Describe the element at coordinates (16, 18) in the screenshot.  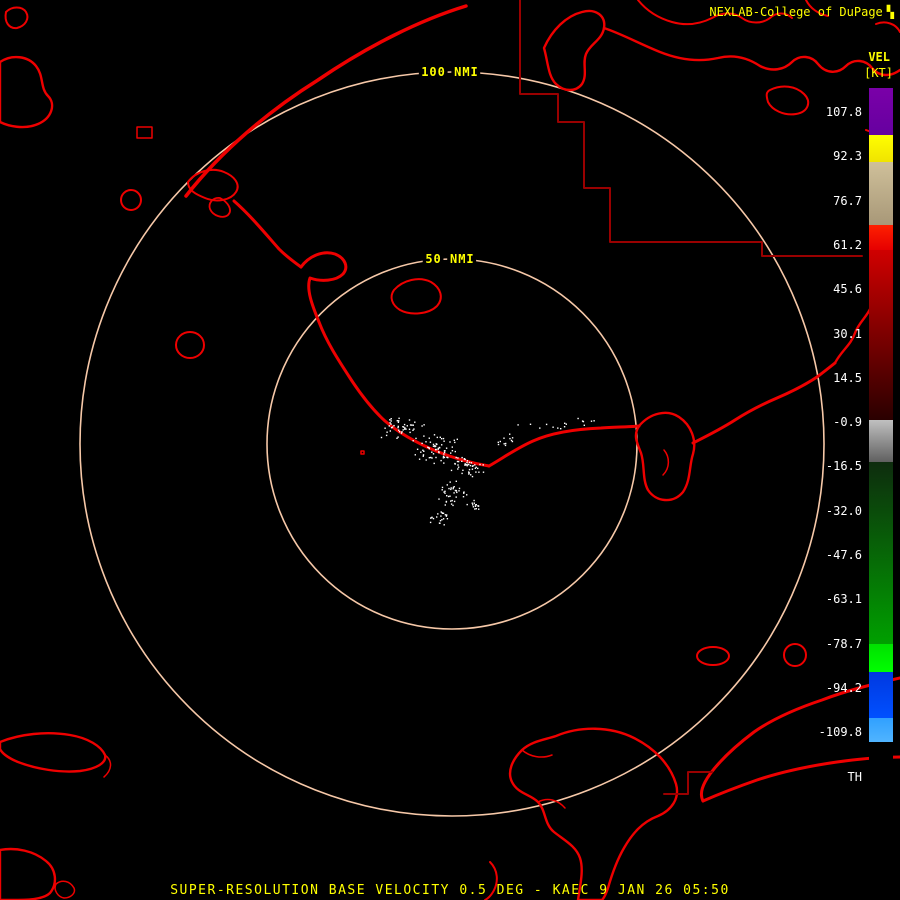
I see `nw-islet` at that location.